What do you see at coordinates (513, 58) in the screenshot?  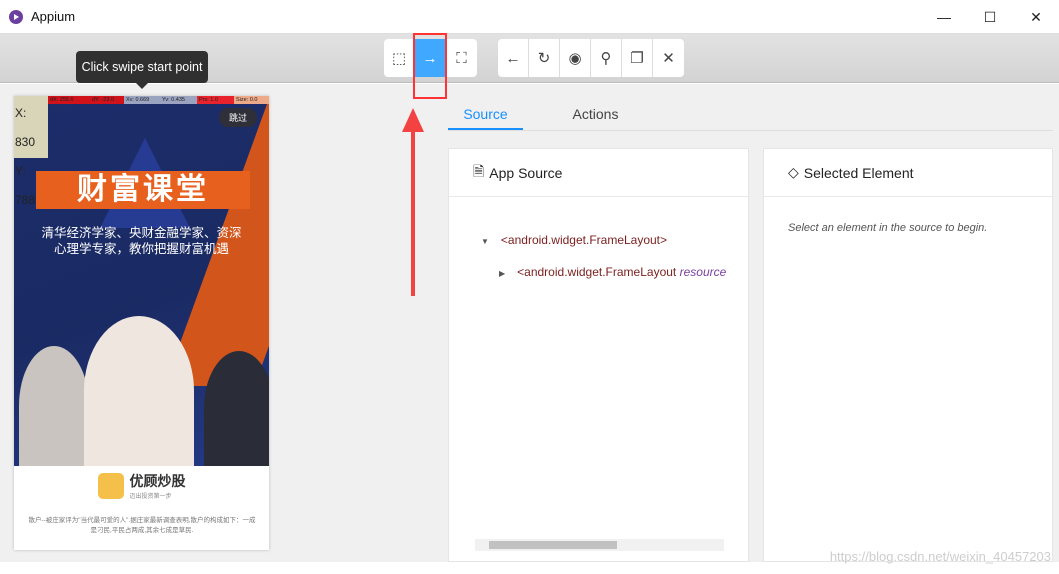 I see `back-button: ←` at bounding box center [513, 58].